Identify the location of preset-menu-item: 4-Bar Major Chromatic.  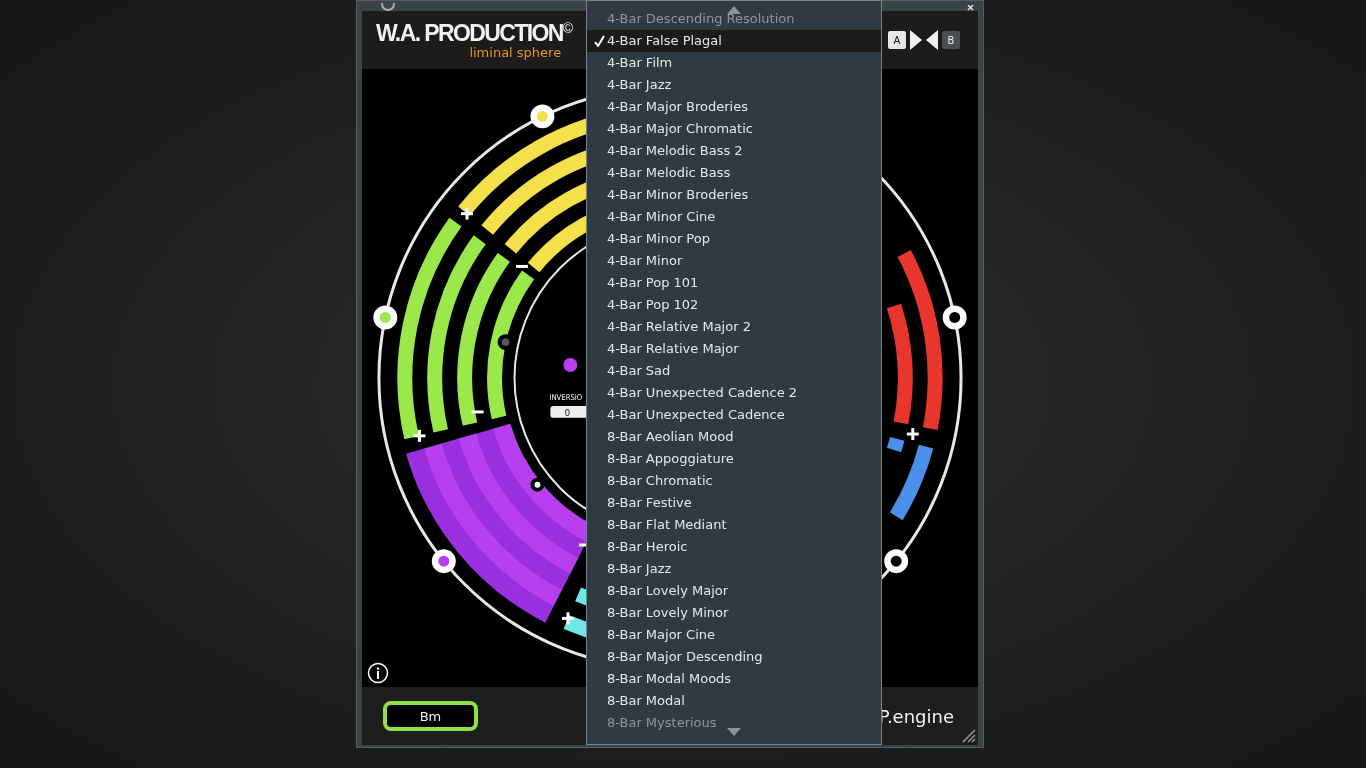
(734, 129).